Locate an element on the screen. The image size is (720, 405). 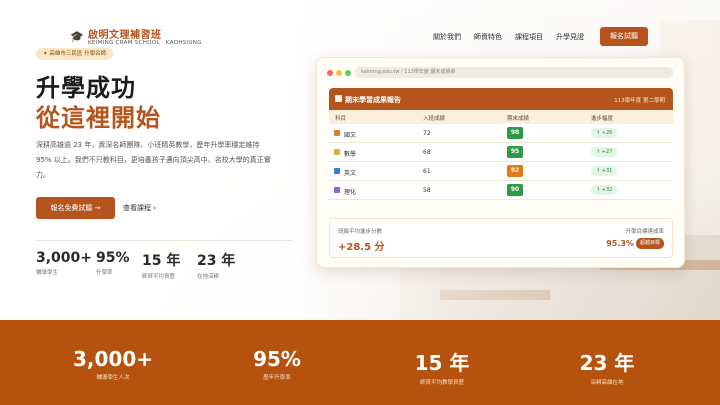
band-stat-value: 3,000+ is located at coordinates (113, 359).